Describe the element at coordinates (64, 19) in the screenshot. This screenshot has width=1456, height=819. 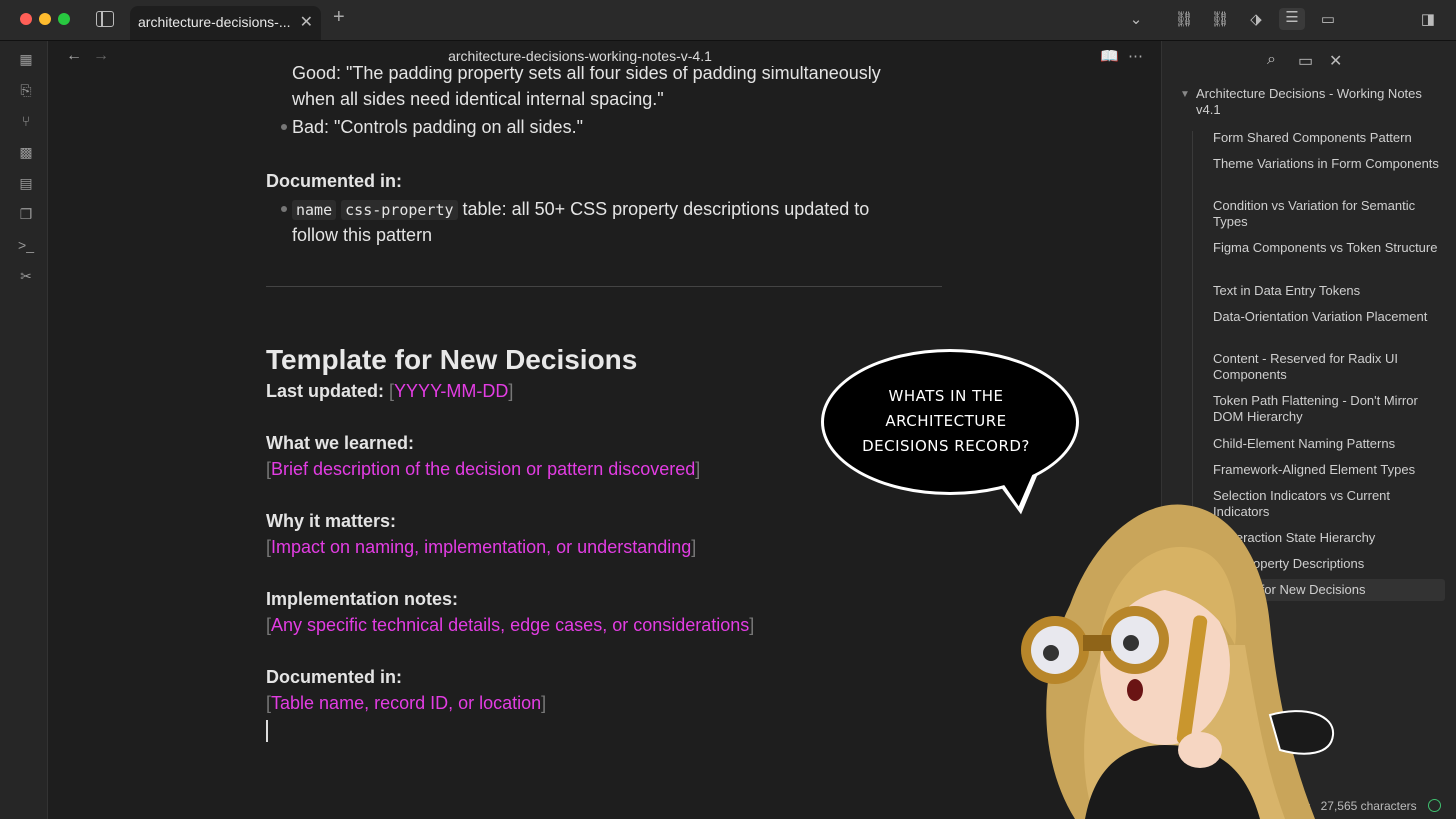
I see `zoom-window-button` at that location.